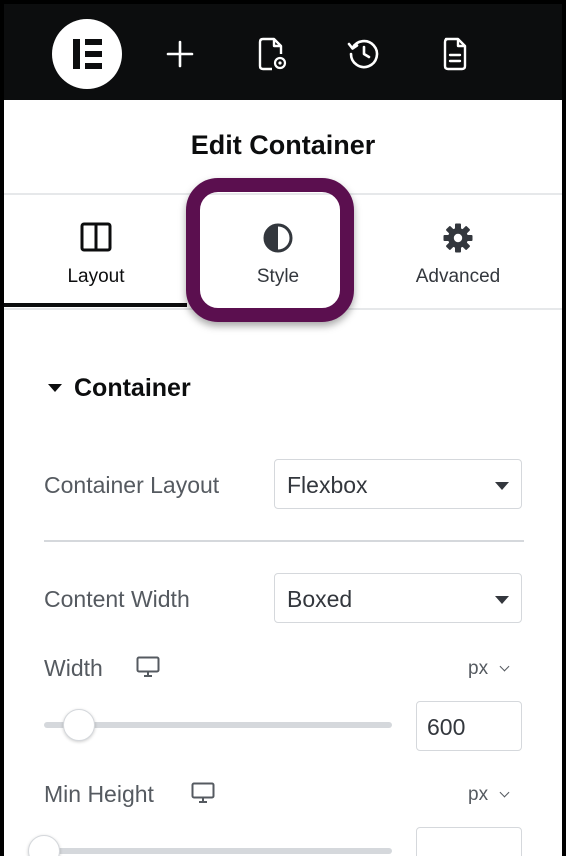 This screenshot has height=856, width=566. I want to click on tab-layout: Layout, so click(96, 251).